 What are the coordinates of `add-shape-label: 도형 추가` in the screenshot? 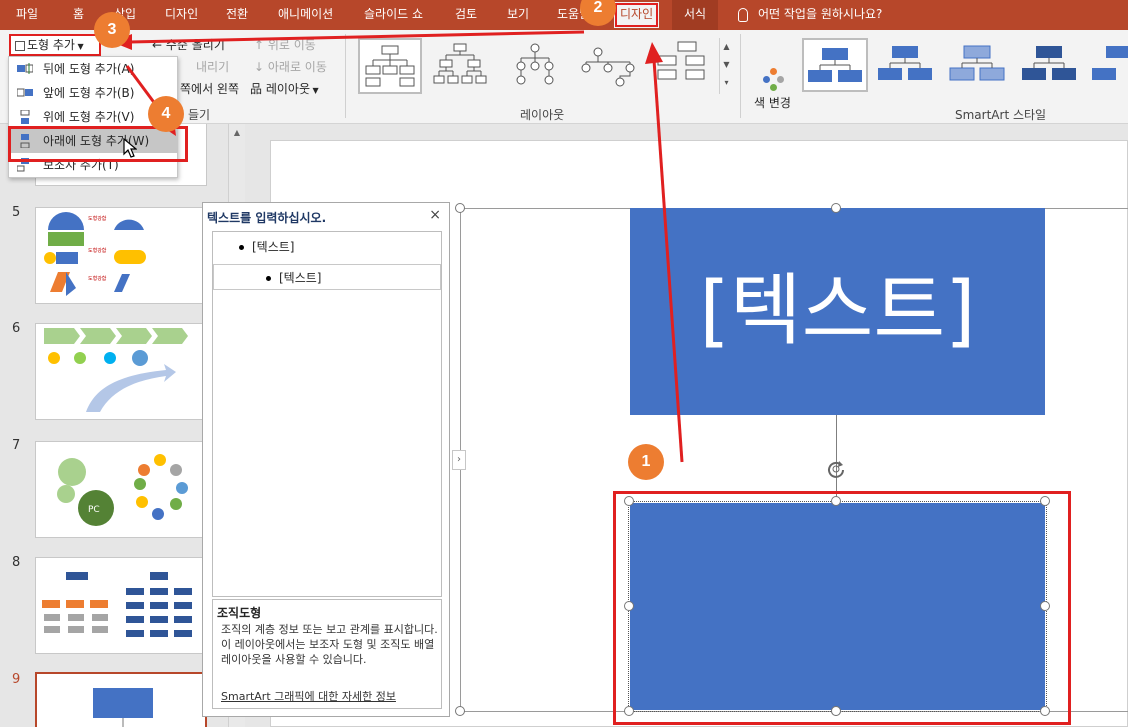 It's located at (51, 45).